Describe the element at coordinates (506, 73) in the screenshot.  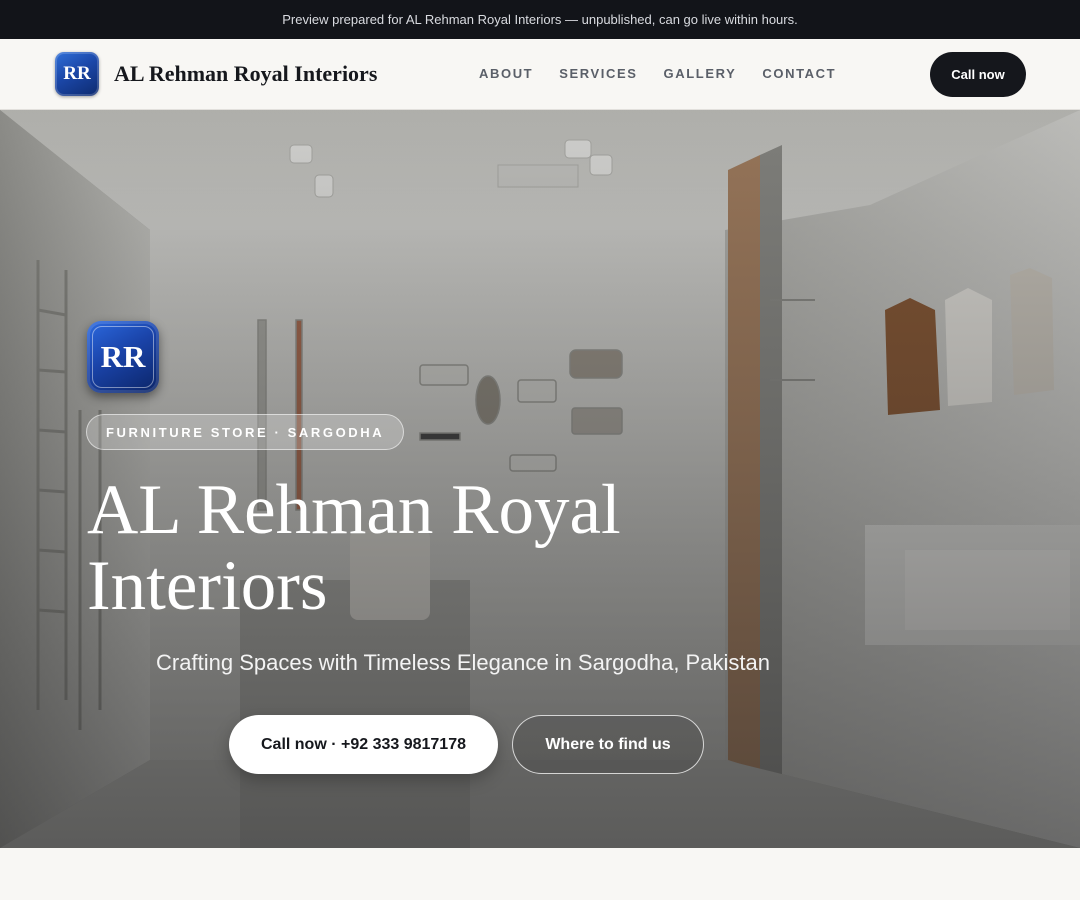
I see `nav-link-about: ABOUT` at that location.